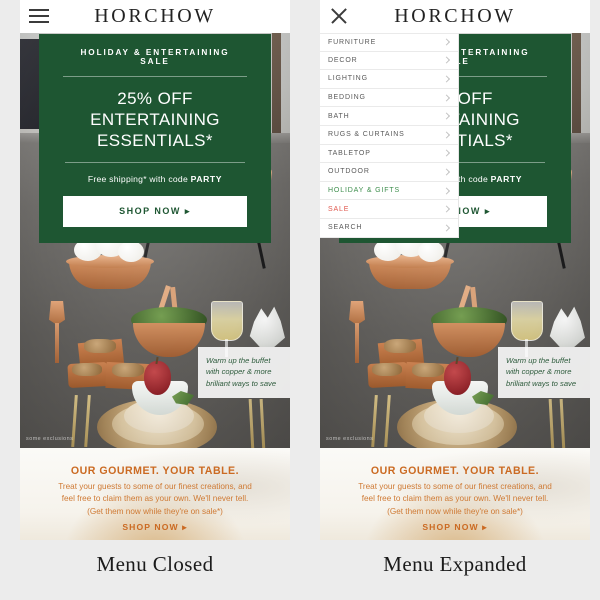 The width and height of the screenshot is (600, 600). Describe the element at coordinates (155, 211) in the screenshot. I see `promo-shop-now-button: SHOP NOW ▸` at that location.